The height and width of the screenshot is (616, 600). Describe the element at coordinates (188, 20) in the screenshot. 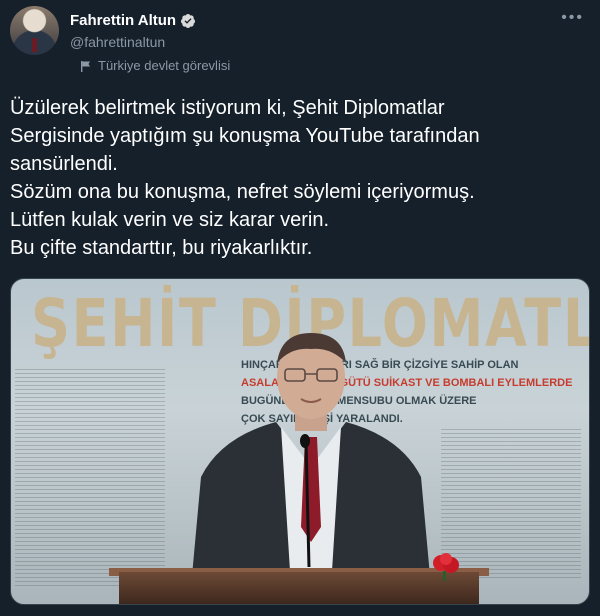

I see `verified-badge-icon` at that location.